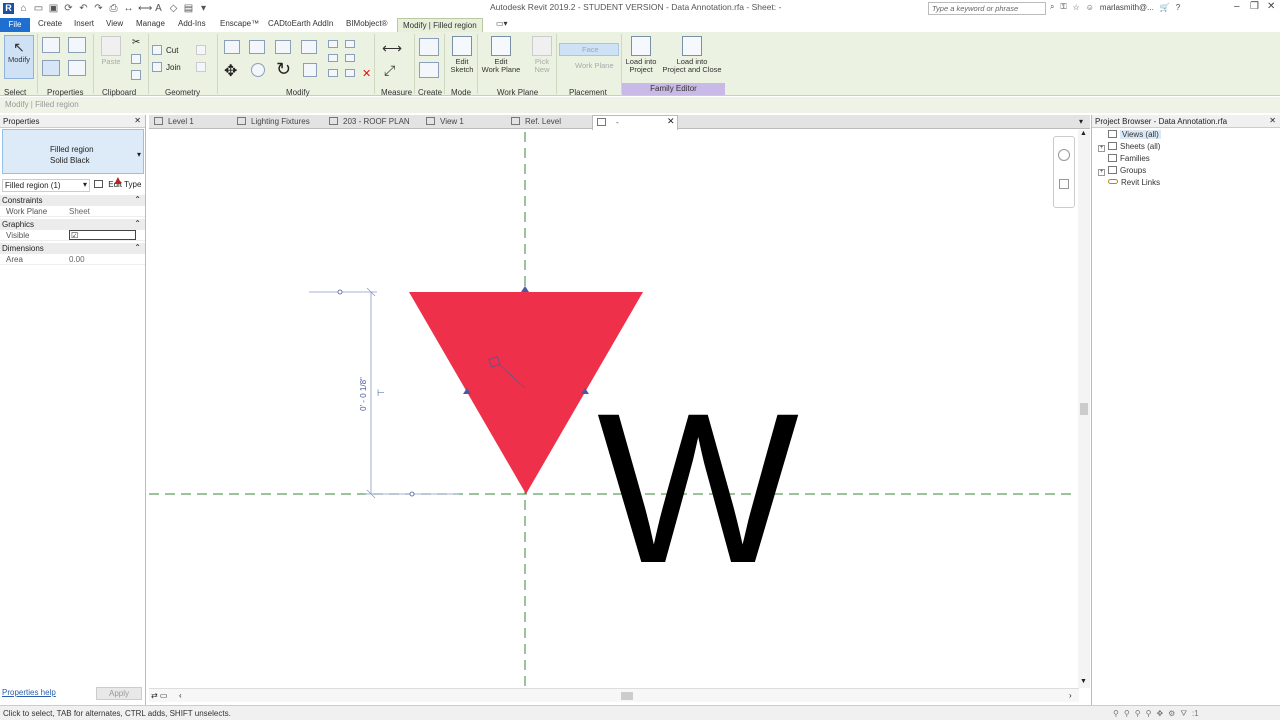  I want to click on tree-item-revit-links: Revit Links, so click(1134, 182).